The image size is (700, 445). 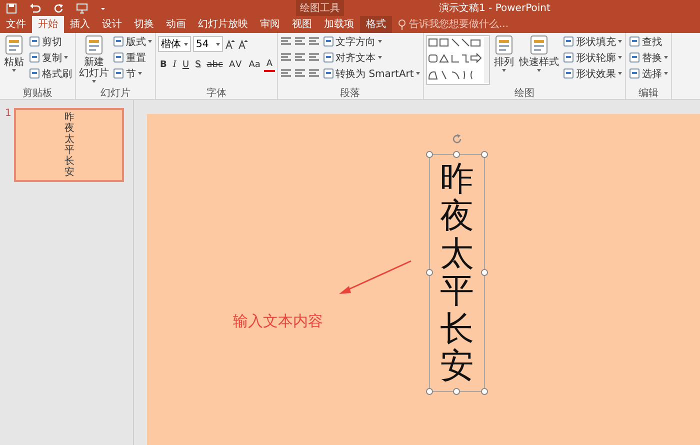 I want to click on slide-thumbnail: 昨夜太平长安, so click(x=69, y=145).